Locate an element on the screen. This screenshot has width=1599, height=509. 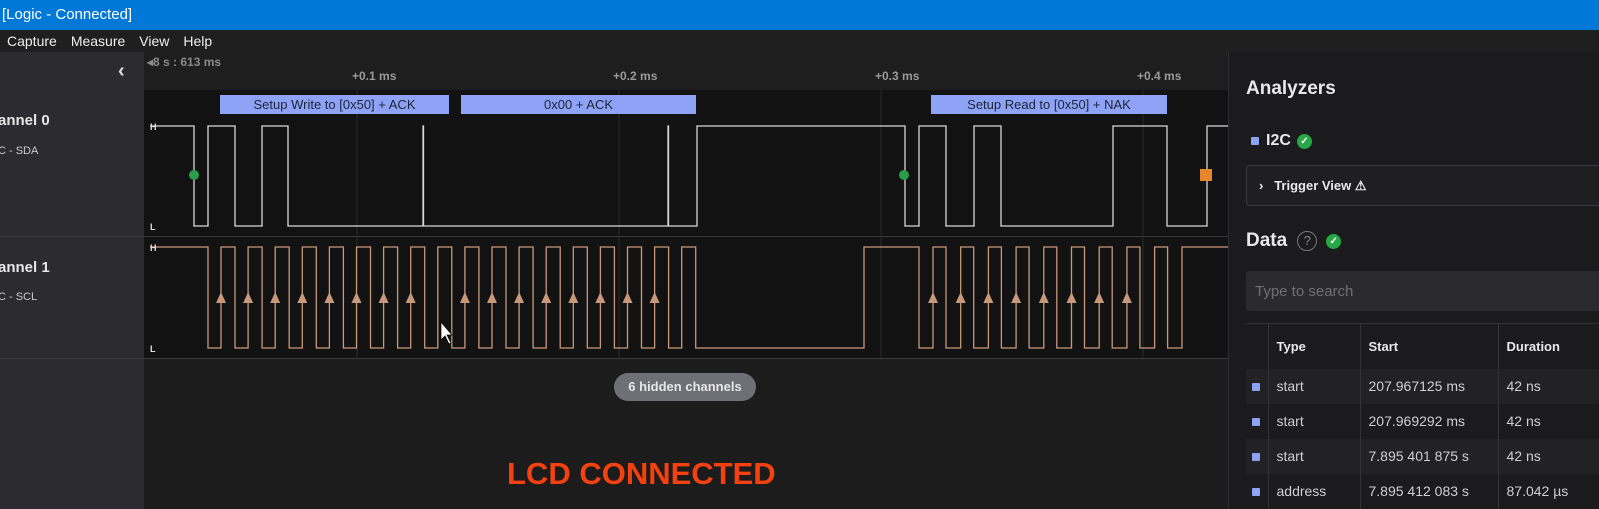
table-row: address 7.895 412 083 s 87.042 µs is located at coordinates (1422, 491).